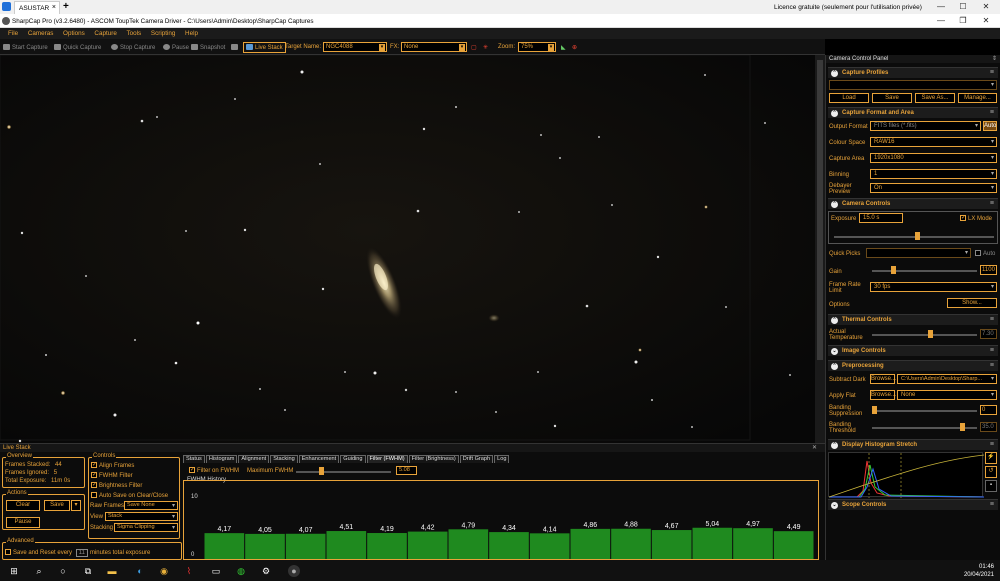 The width and height of the screenshot is (1000, 581). What do you see at coordinates (924, 271) in the screenshot?
I see `gain-slider` at bounding box center [924, 271].